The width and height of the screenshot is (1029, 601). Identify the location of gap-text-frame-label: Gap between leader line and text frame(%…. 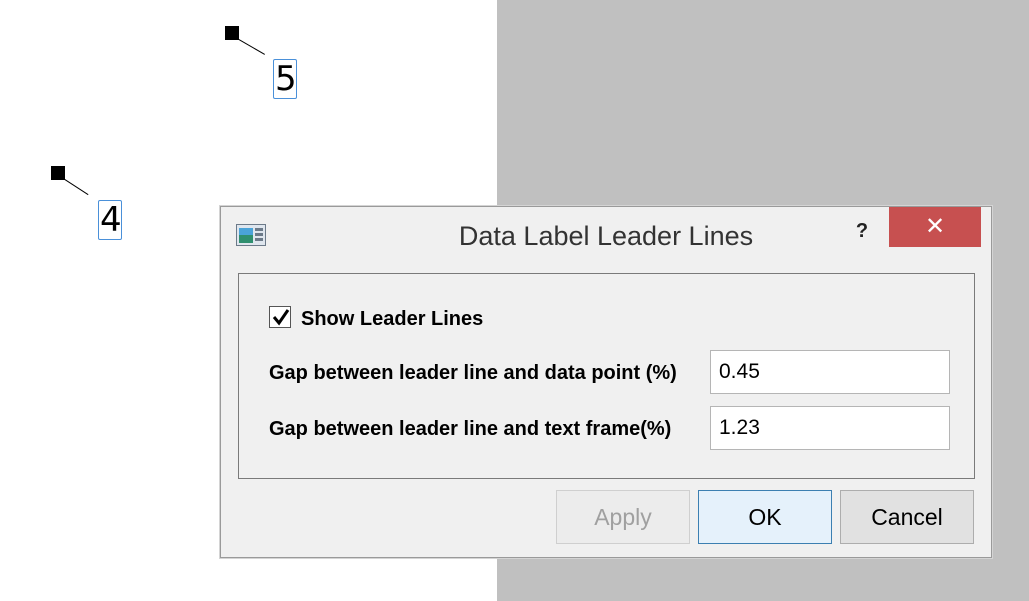
(470, 429).